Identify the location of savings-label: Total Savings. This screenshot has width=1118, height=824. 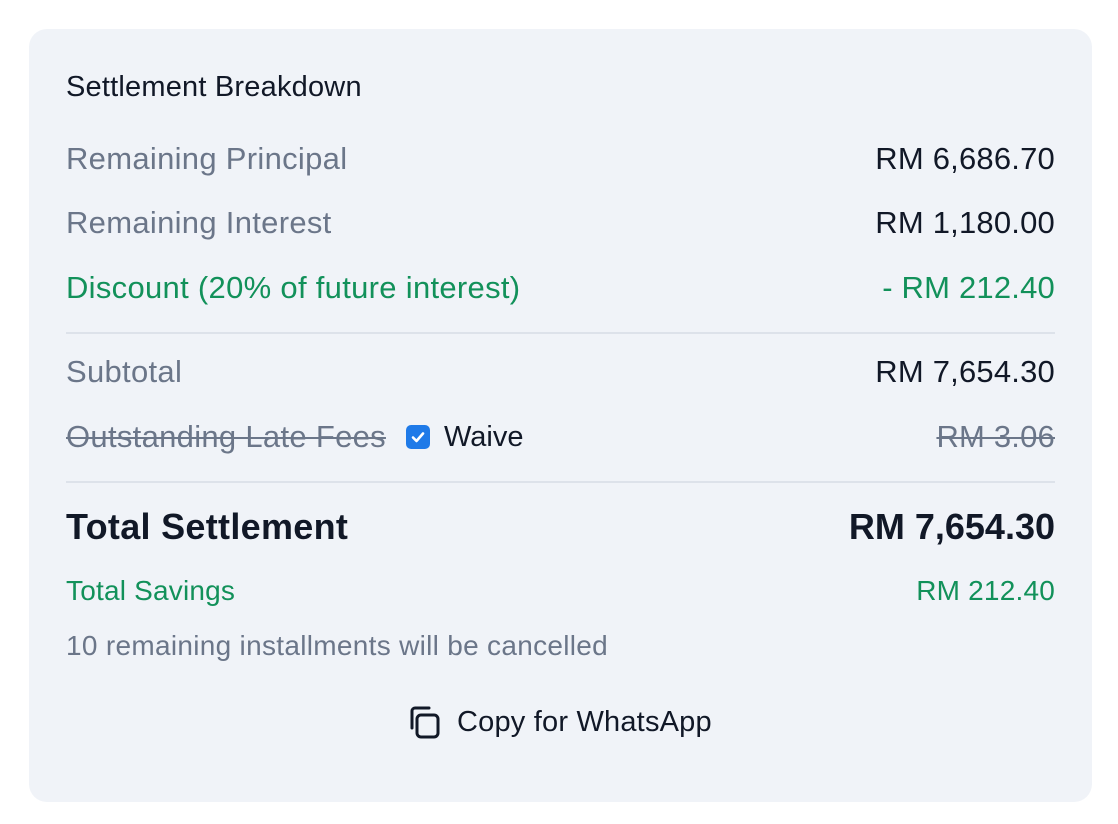
(151, 590).